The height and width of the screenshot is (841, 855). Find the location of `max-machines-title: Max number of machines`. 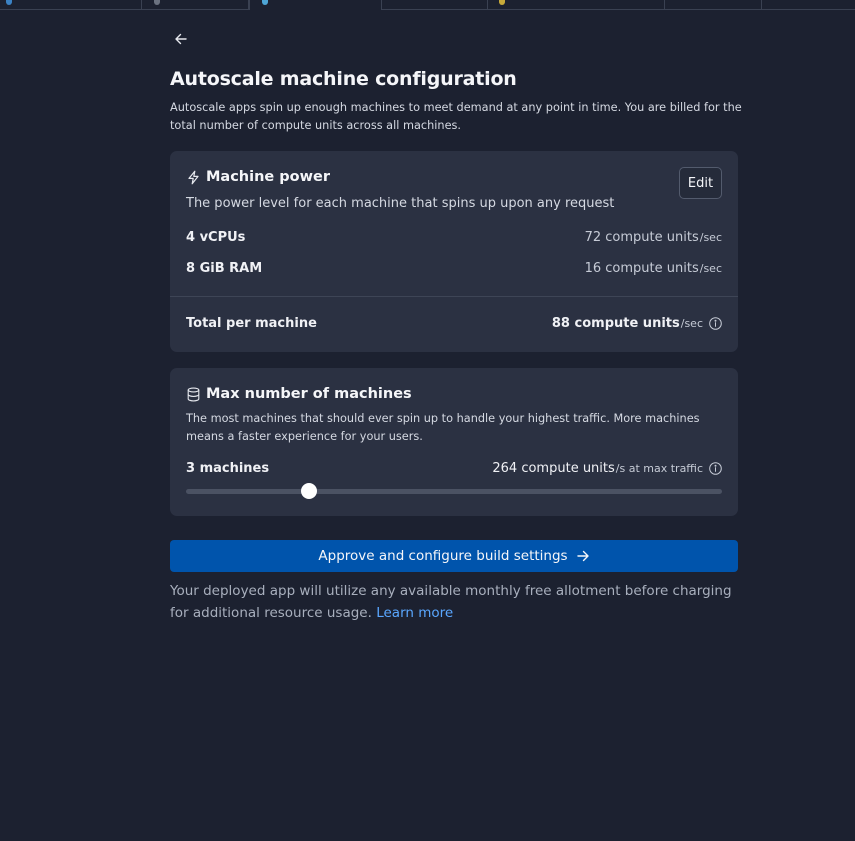

max-machines-title: Max number of machines is located at coordinates (309, 394).